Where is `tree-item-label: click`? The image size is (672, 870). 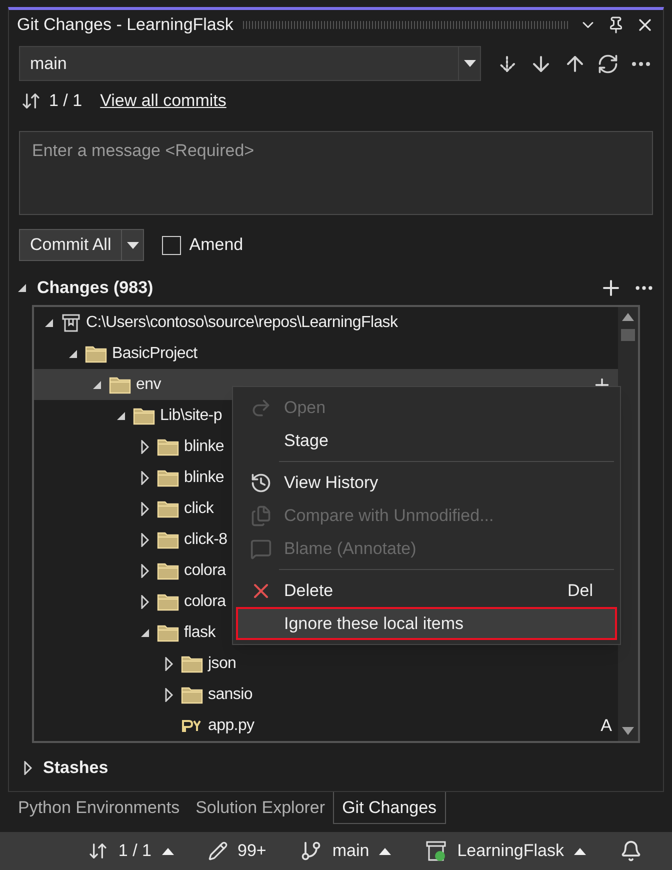 tree-item-label: click is located at coordinates (199, 508).